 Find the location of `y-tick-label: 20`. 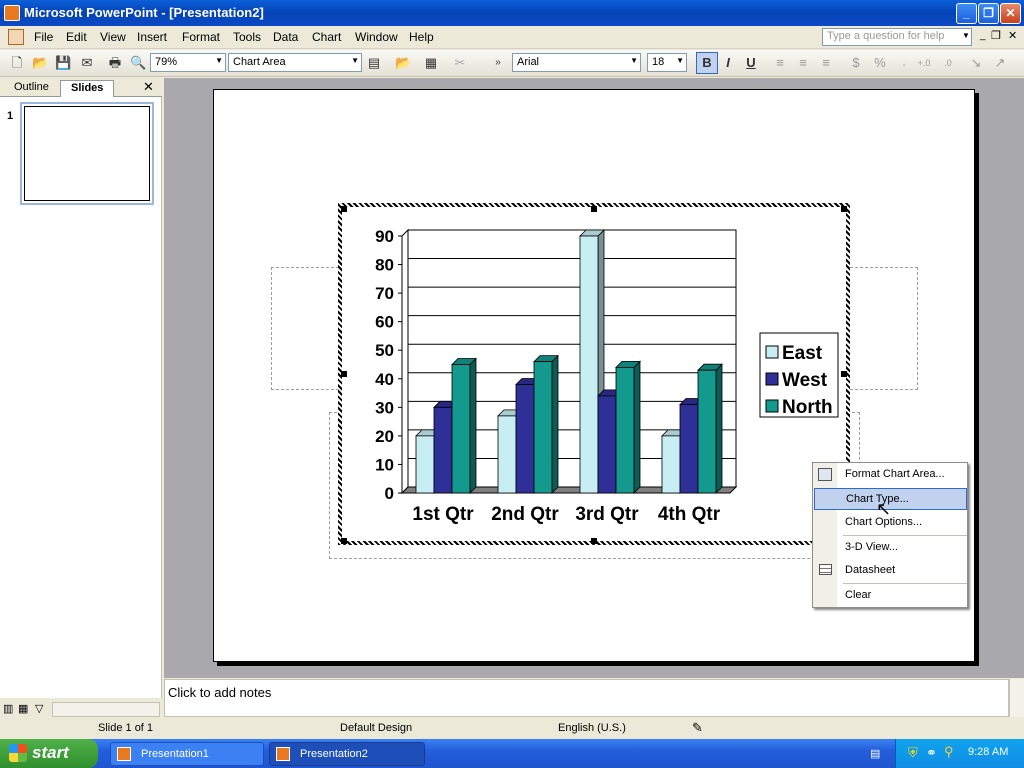

y-tick-label: 20 is located at coordinates (384, 436).